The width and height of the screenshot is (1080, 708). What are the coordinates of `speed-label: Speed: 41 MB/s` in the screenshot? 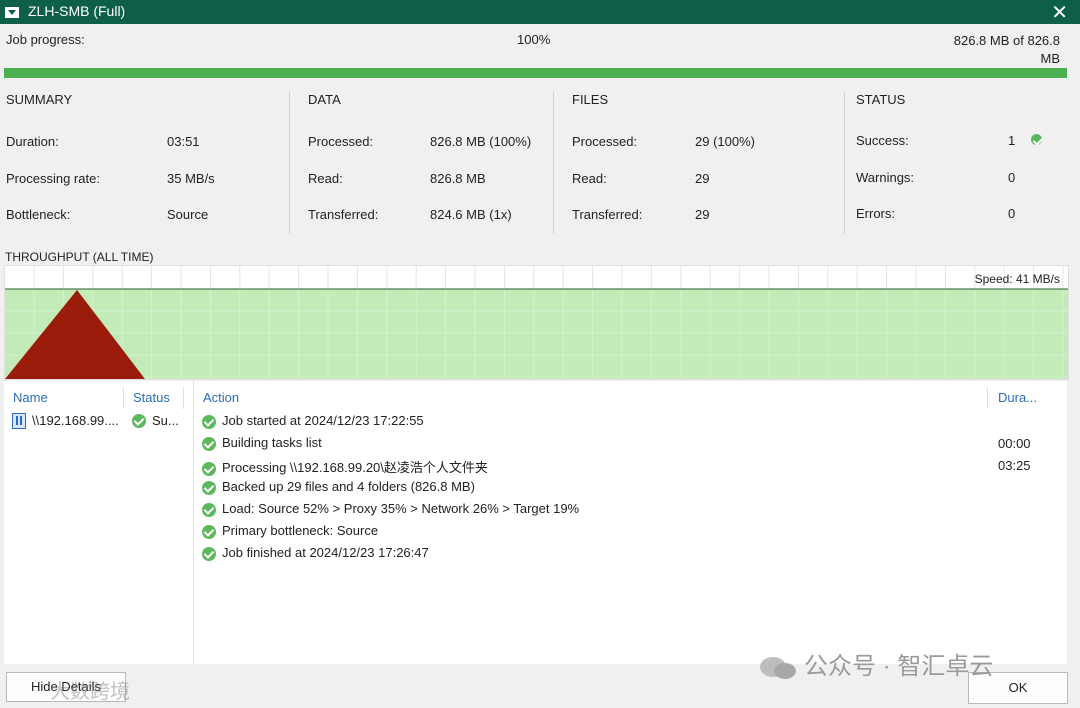 It's located at (1017, 279).